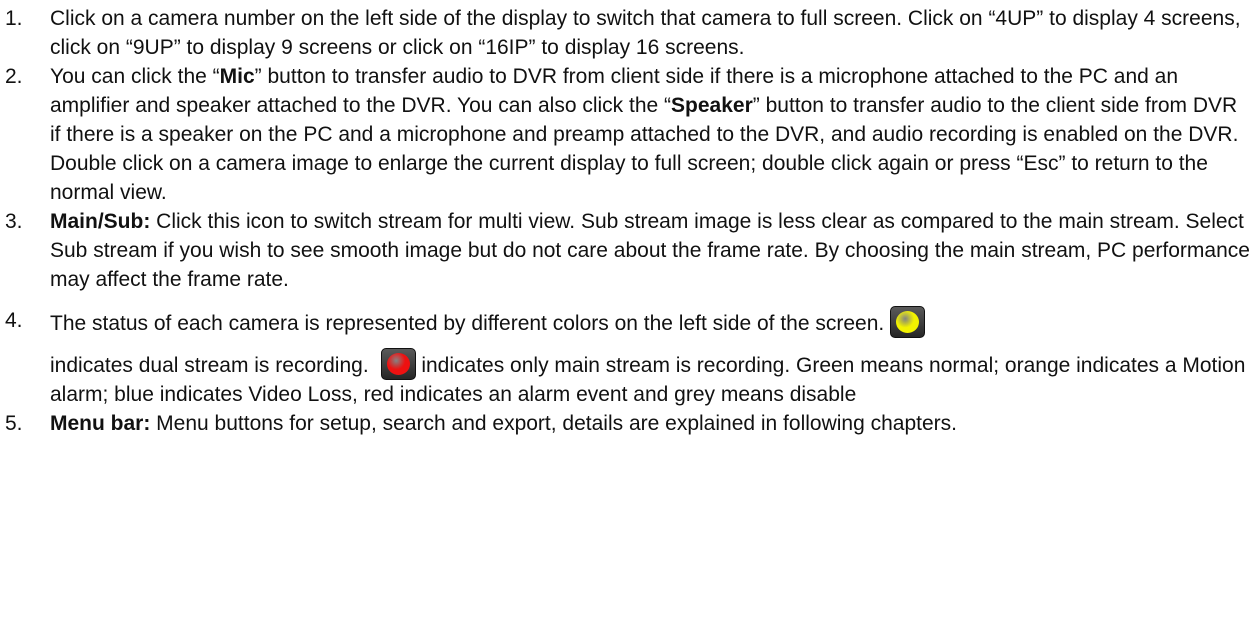  What do you see at coordinates (908, 322) in the screenshot?
I see `yellow-status-icon` at bounding box center [908, 322].